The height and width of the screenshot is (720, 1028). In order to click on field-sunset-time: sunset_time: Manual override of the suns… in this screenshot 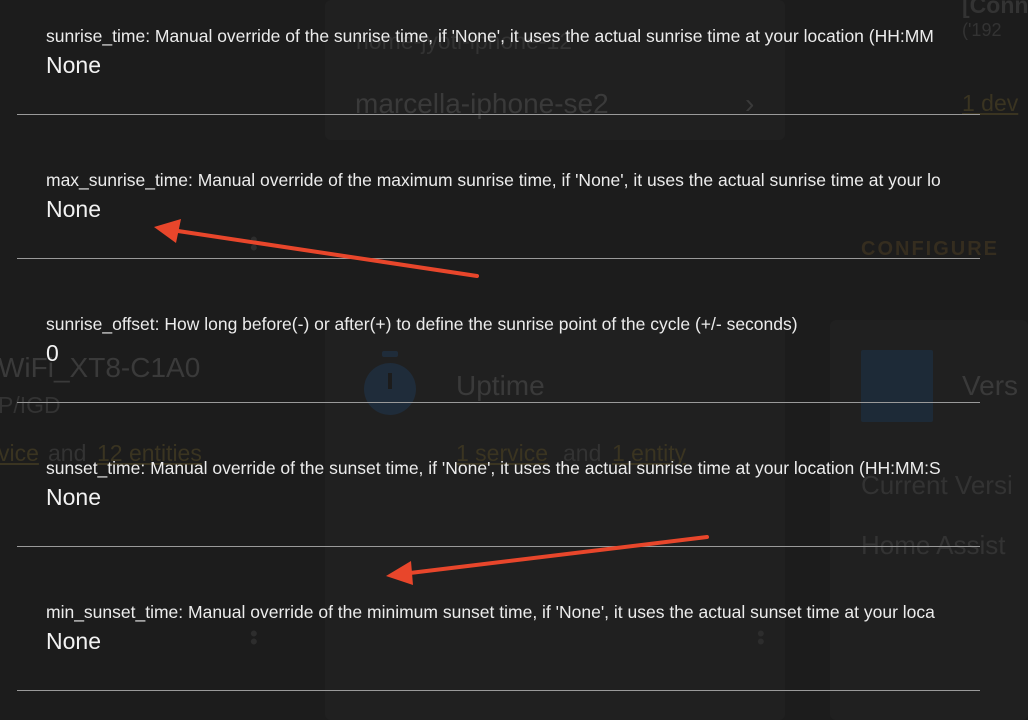, I will do `click(498, 502)`.